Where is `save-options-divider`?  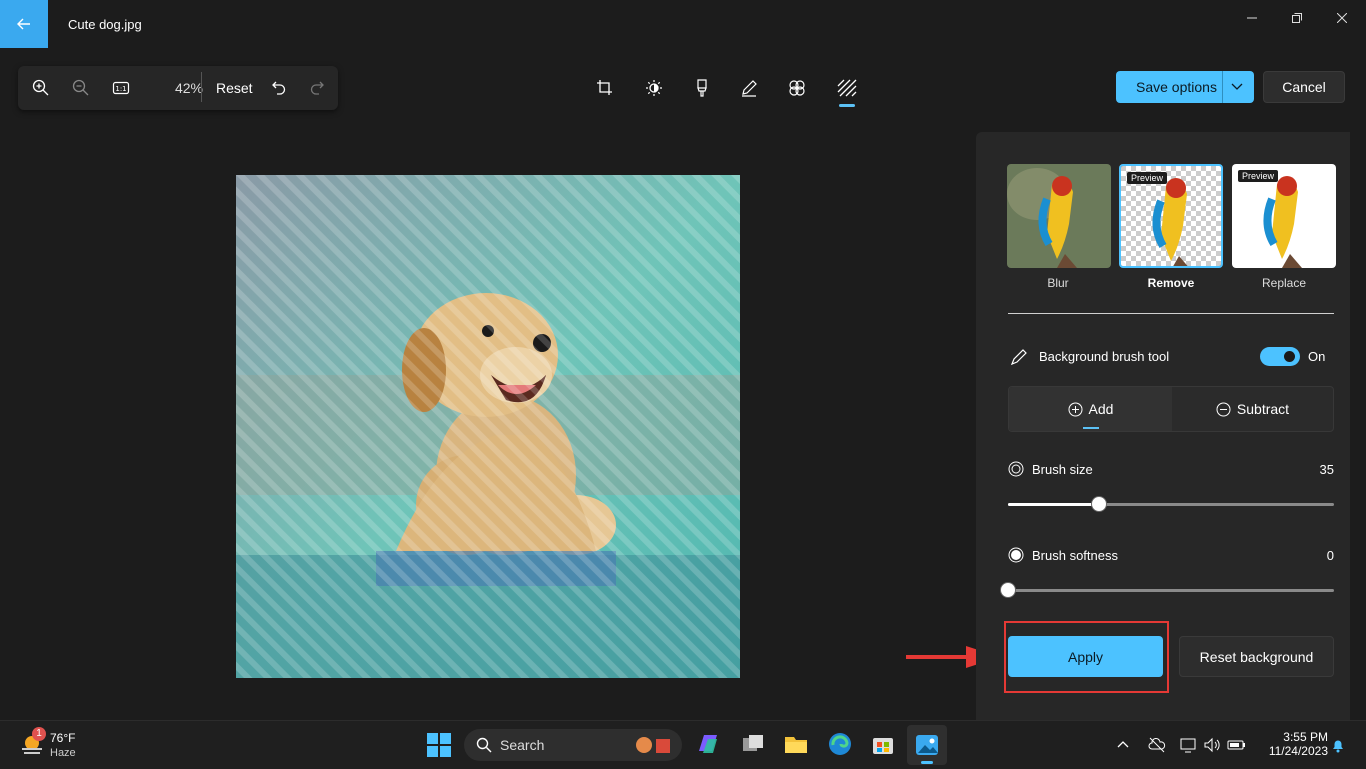 save-options-divider is located at coordinates (1222, 87).